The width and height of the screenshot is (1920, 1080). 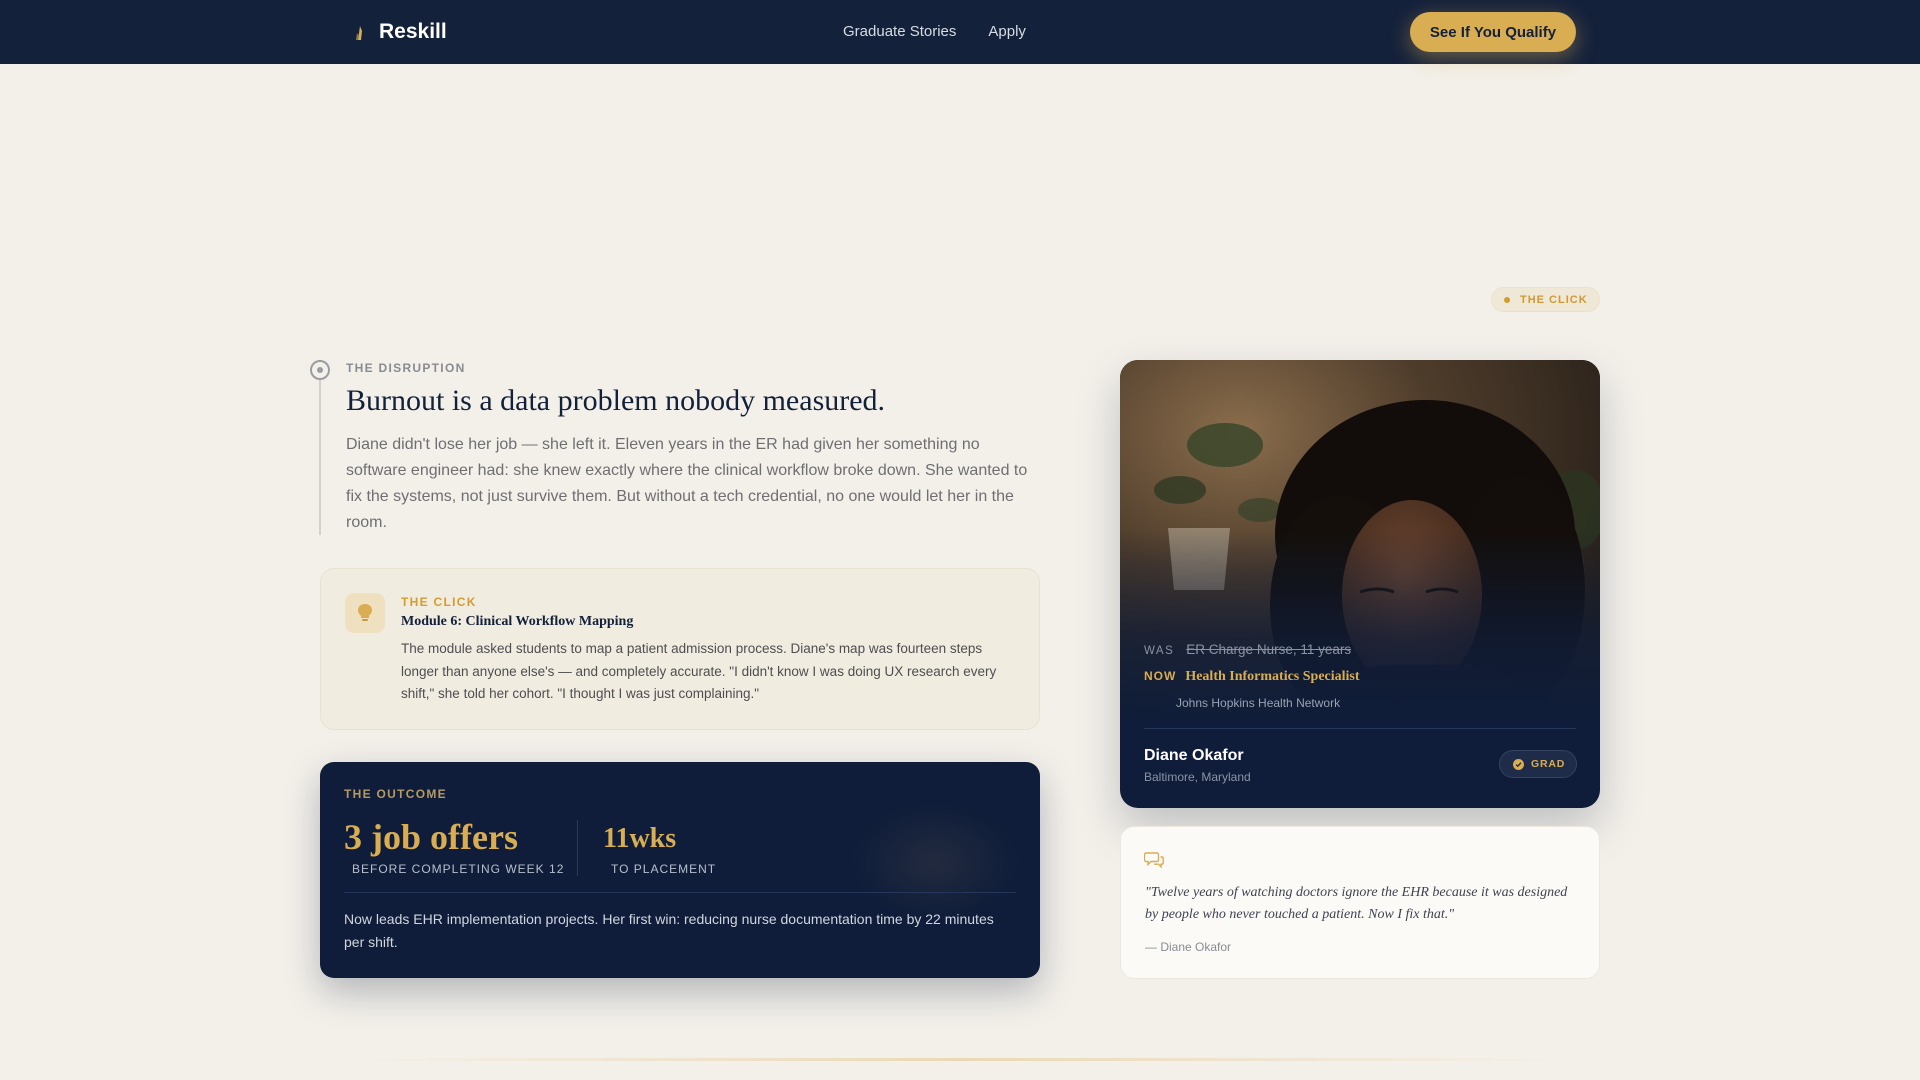 I want to click on timeline-node-icon, so click(x=320, y=370).